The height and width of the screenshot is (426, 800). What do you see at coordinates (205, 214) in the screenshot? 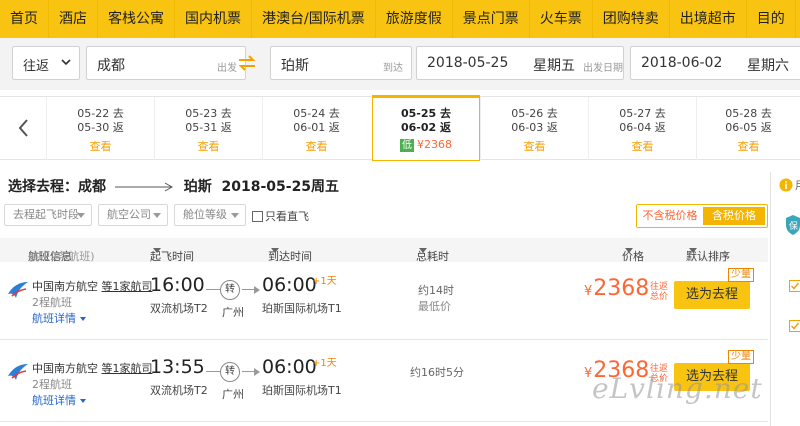
I see `cabin-filter-label: 舱位等级` at bounding box center [205, 214].